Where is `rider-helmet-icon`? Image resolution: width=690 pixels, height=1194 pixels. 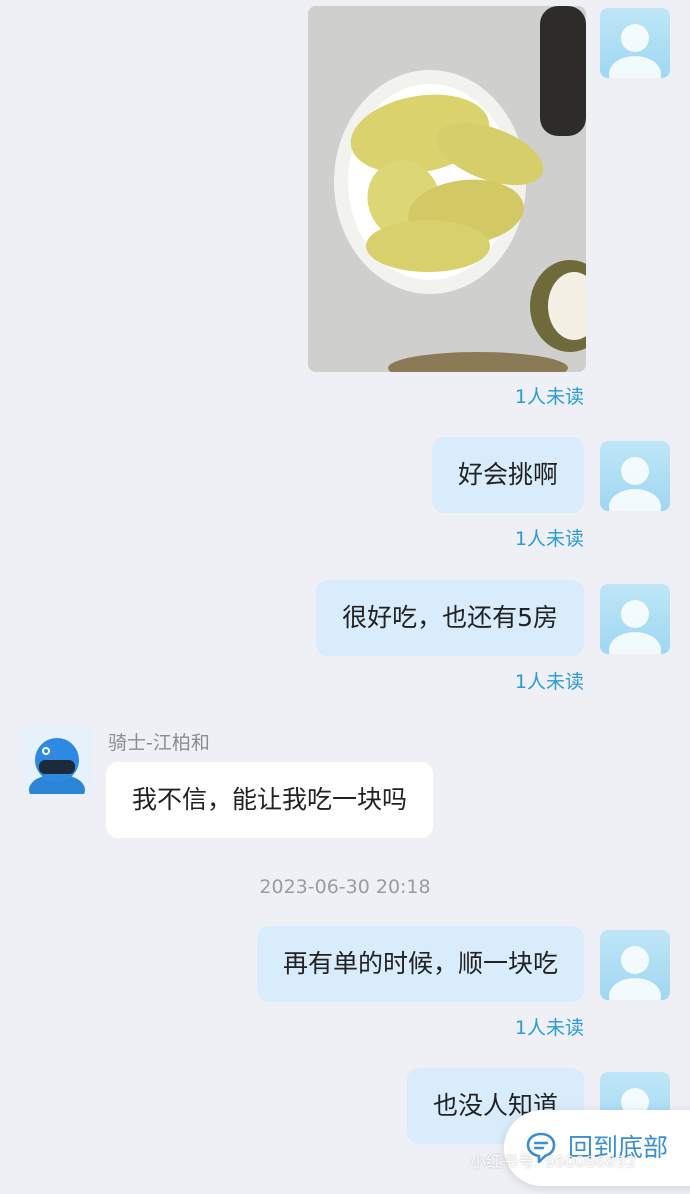 rider-helmet-icon is located at coordinates (57, 759).